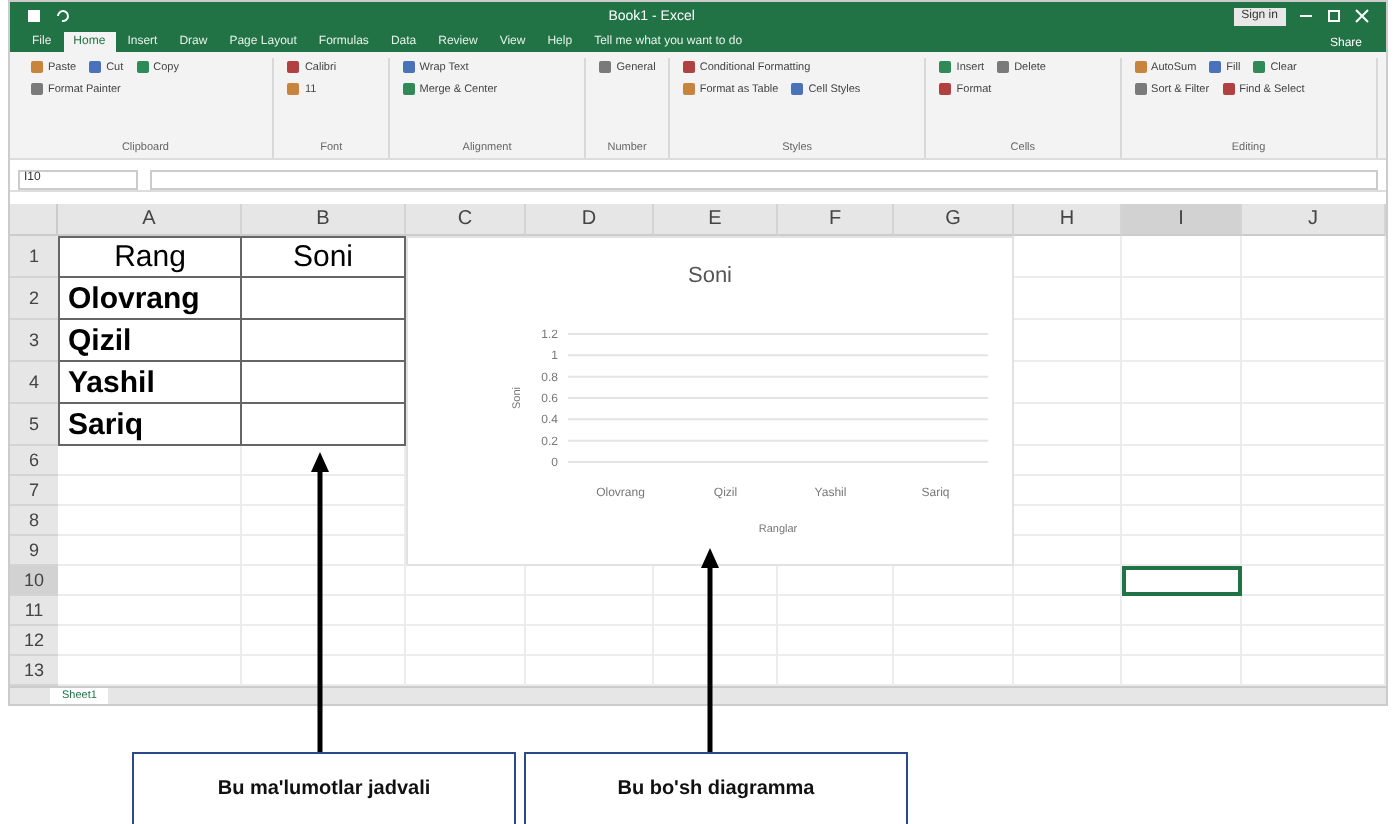 Image resolution: width=1396 pixels, height=824 pixels. What do you see at coordinates (34, 425) in the screenshot?
I see `row-header: 5` at bounding box center [34, 425].